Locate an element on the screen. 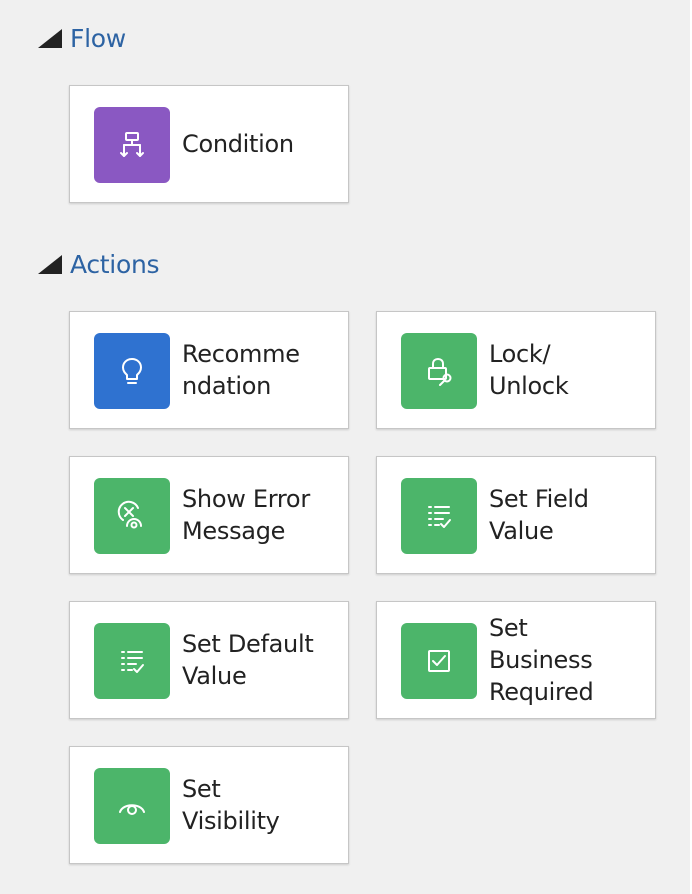 This screenshot has height=894, width=692. set-default-value-tile: Set Default Value is located at coordinates (209, 660).